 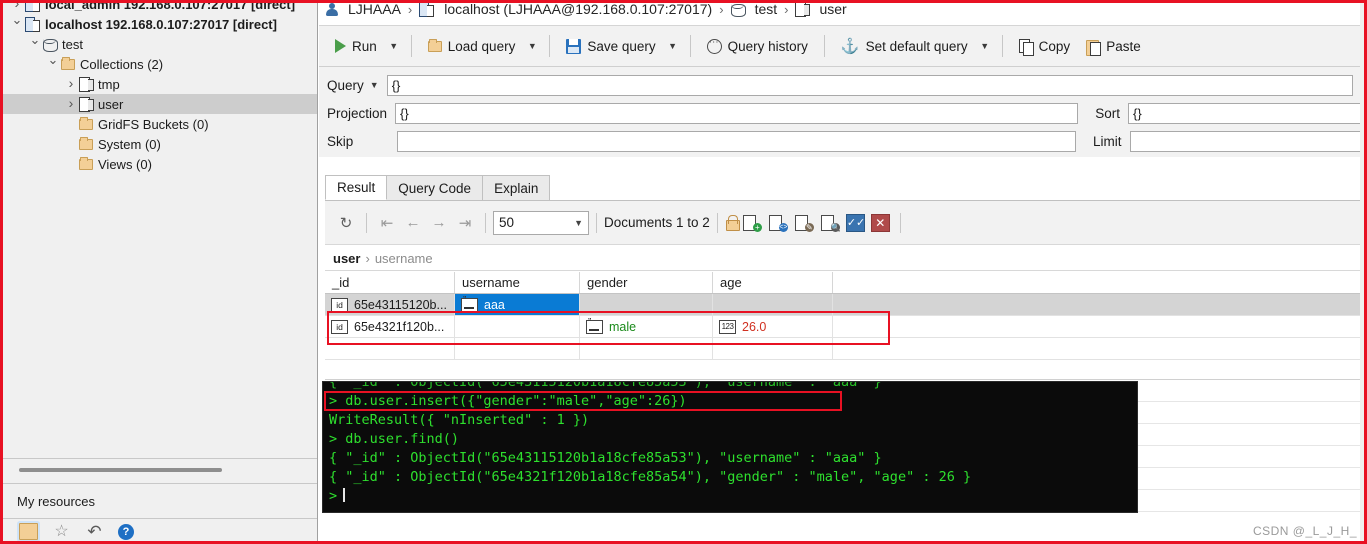 I want to click on query-mode-caret, so click(x=374, y=85).